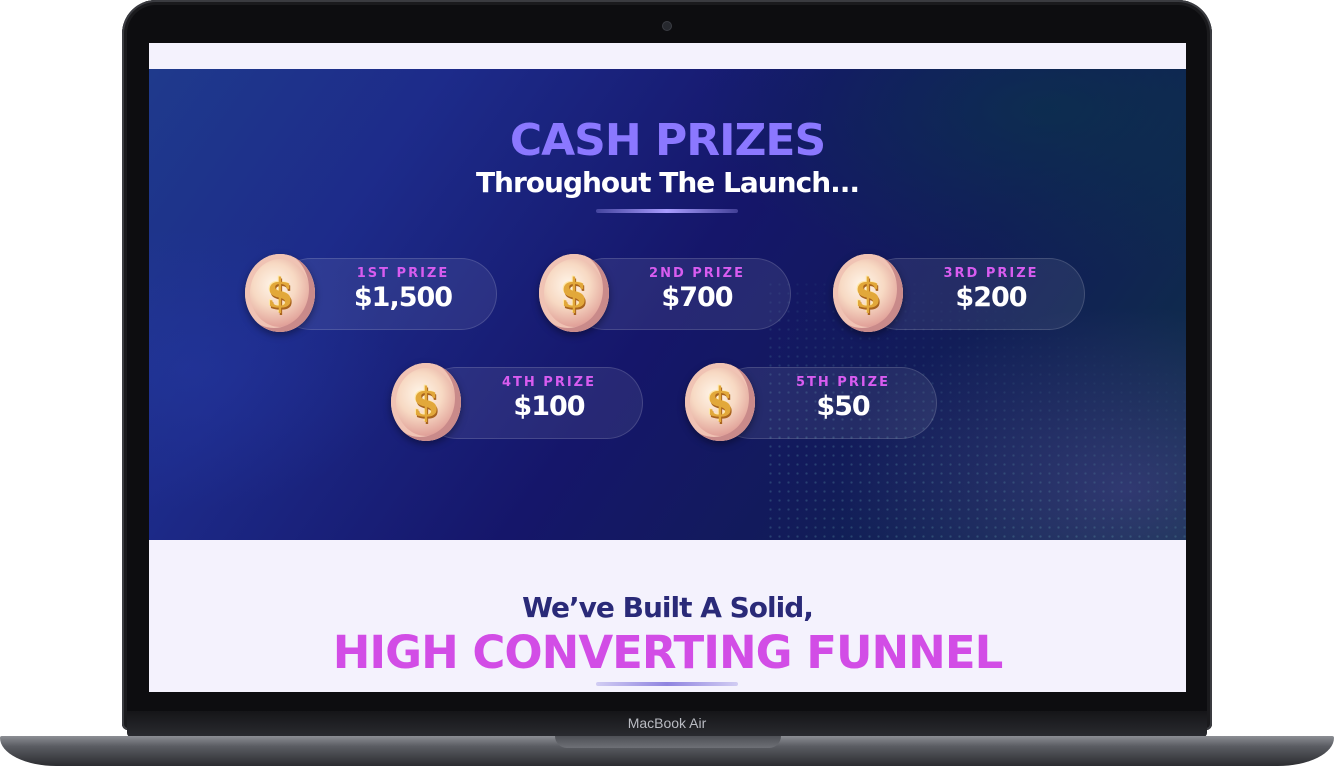  What do you see at coordinates (668, 652) in the screenshot?
I see `funnel-title: HIGH CONVERTING FUNNEL` at bounding box center [668, 652].